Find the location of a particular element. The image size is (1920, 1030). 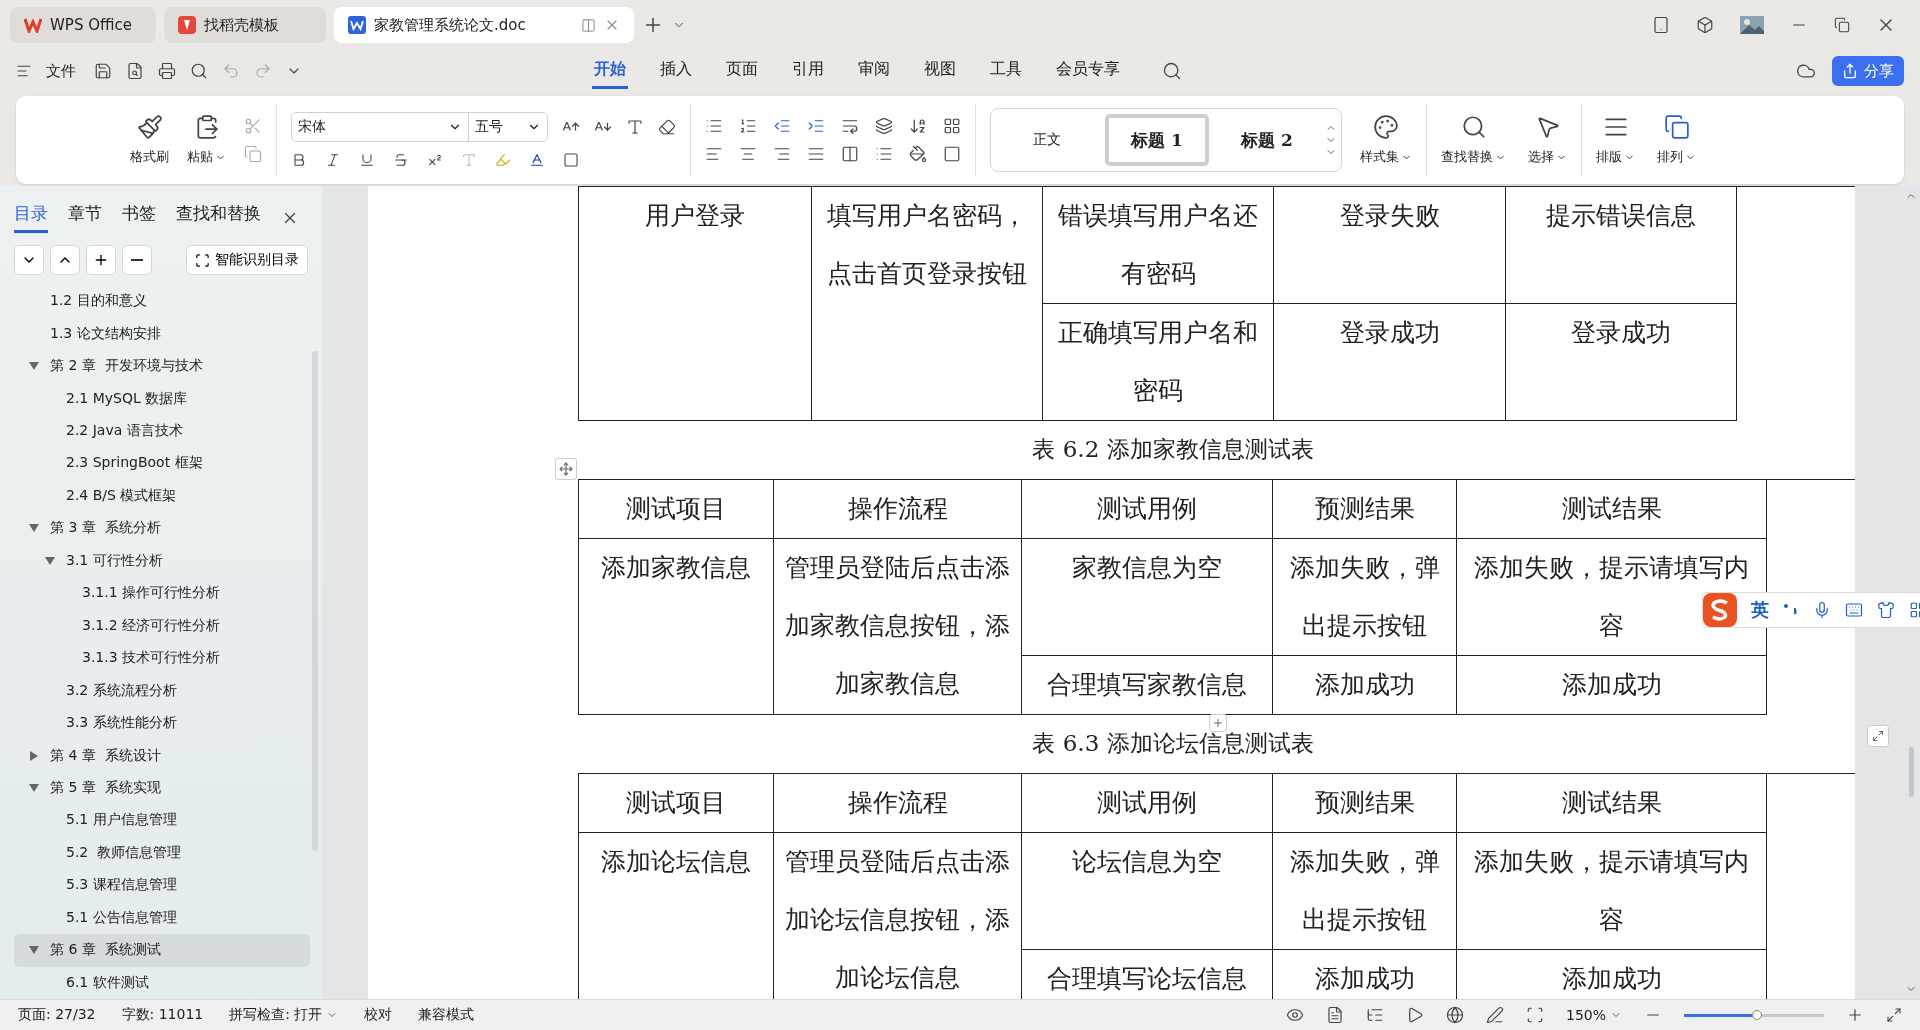

collapsed-triangle-icon is located at coordinates (34, 755).